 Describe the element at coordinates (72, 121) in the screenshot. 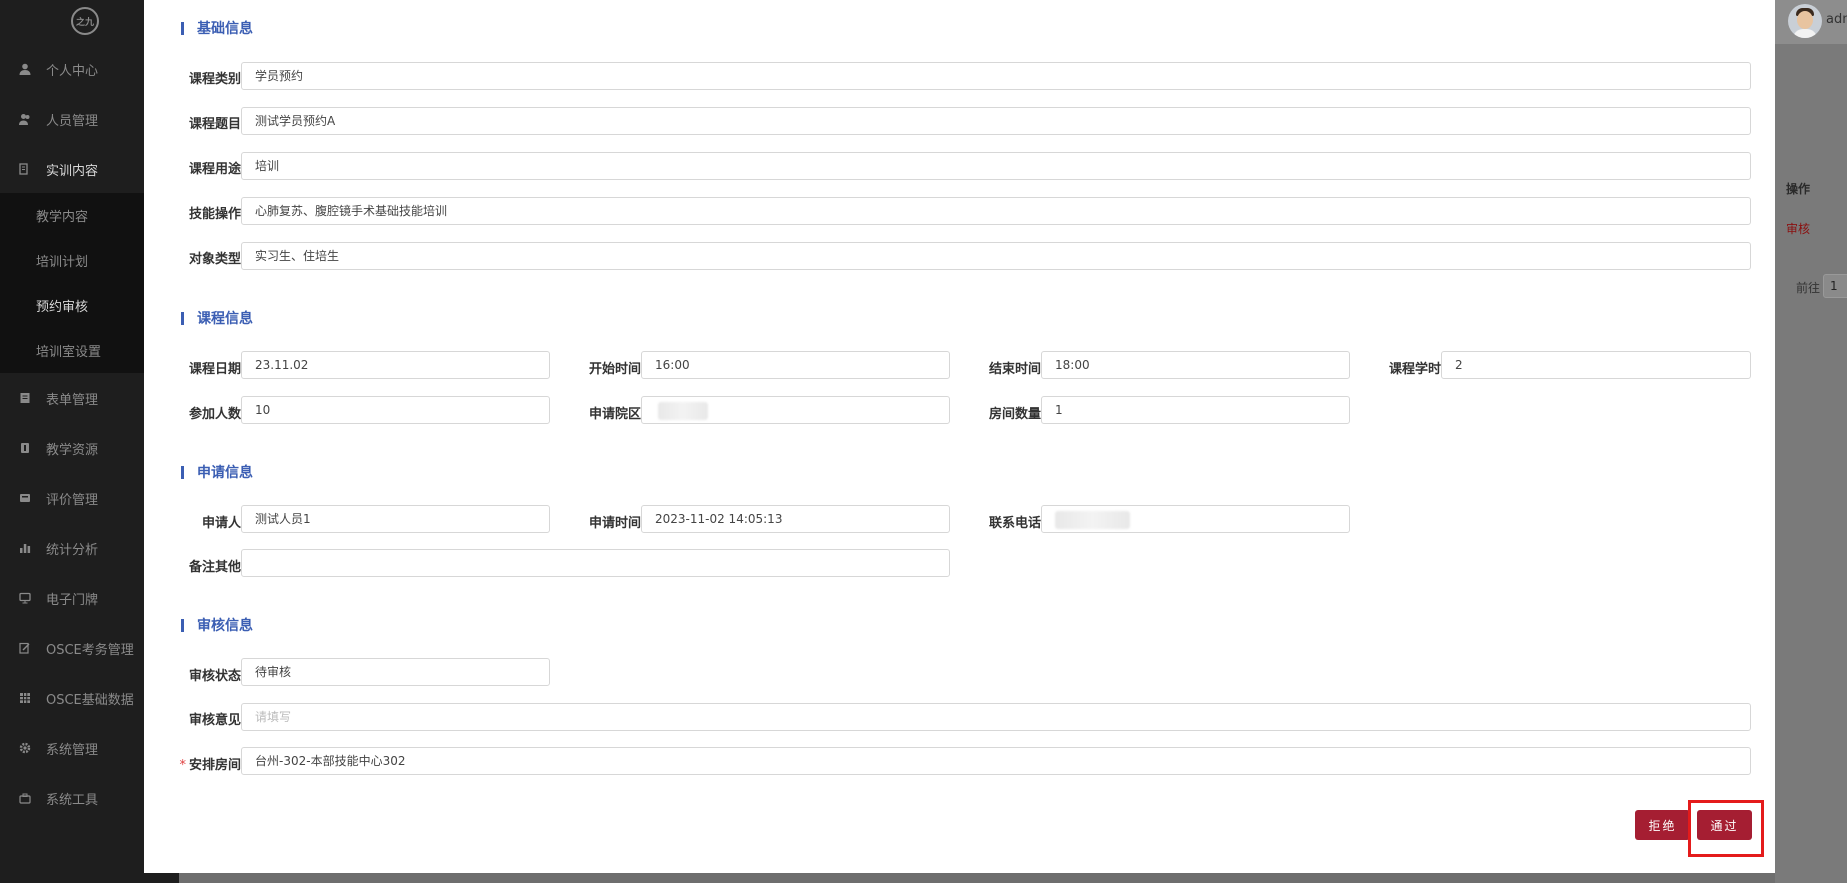

I see `sidebar-item-label: 人员管理` at that location.